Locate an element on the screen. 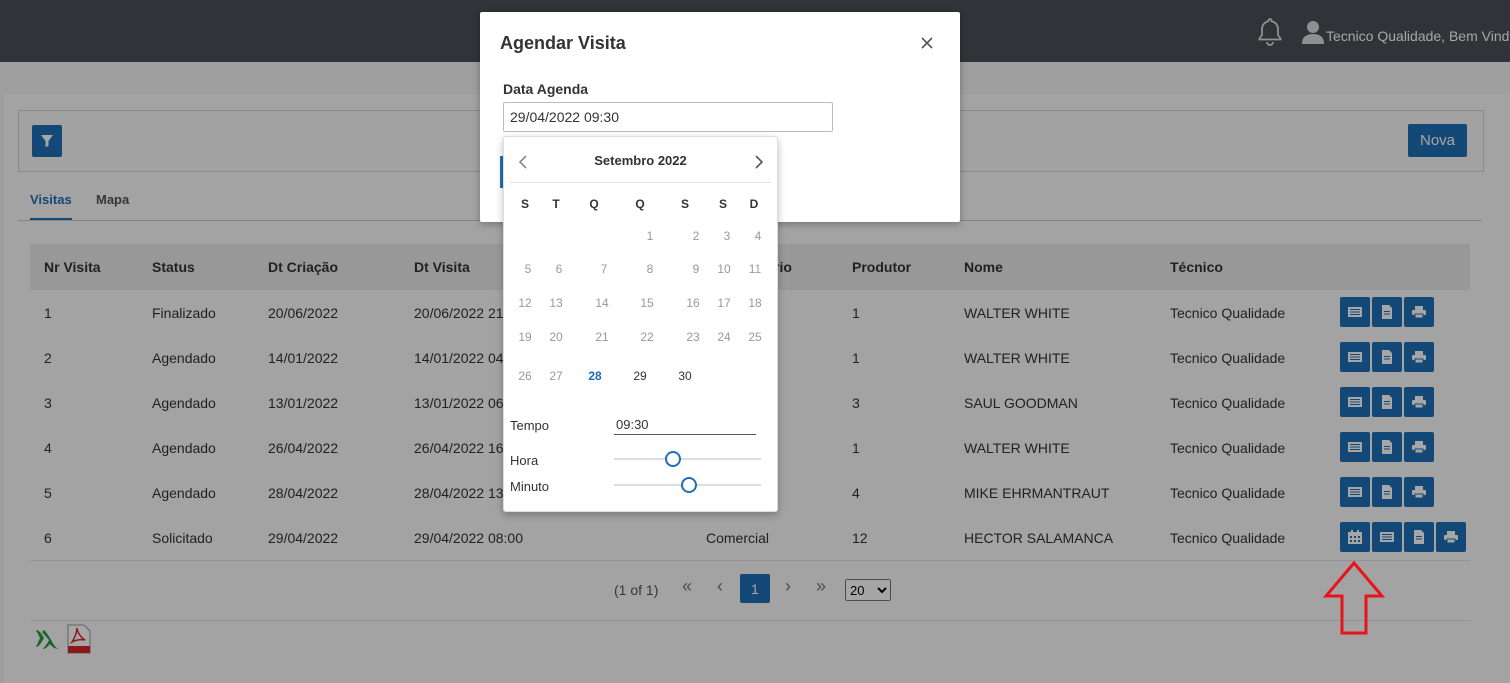  calendar-day: 5 is located at coordinates (528, 269).